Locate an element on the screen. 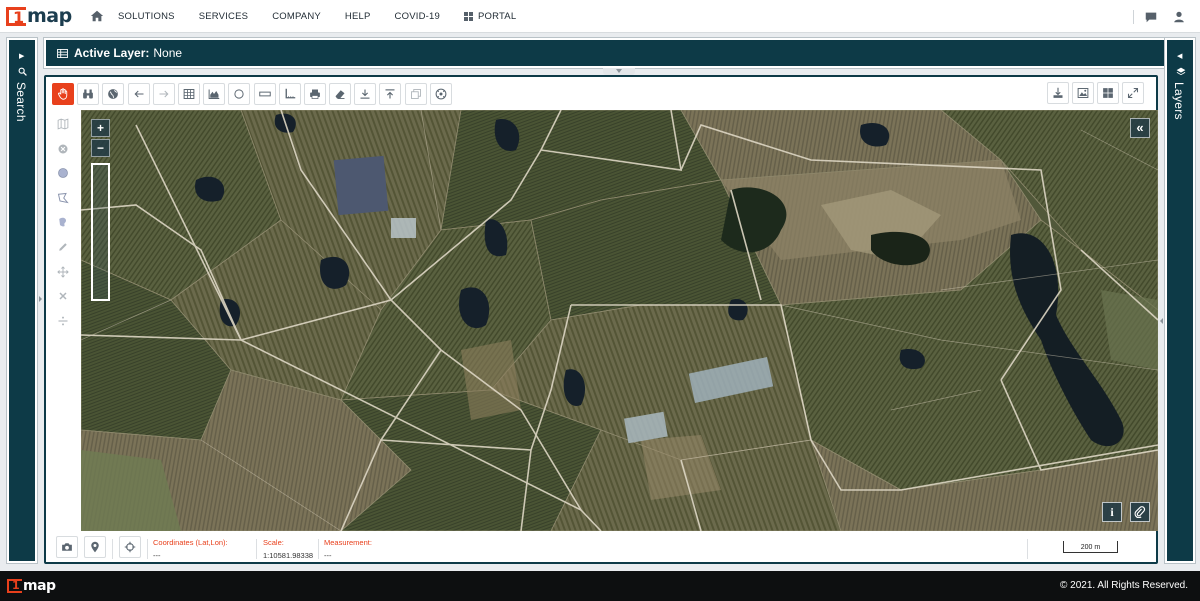 The image size is (1200, 601). scale-bar: 200 m is located at coordinates (1090, 547).